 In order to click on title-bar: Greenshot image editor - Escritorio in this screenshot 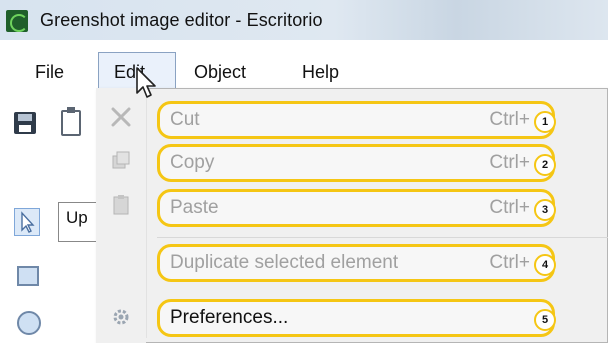, I will do `click(304, 20)`.